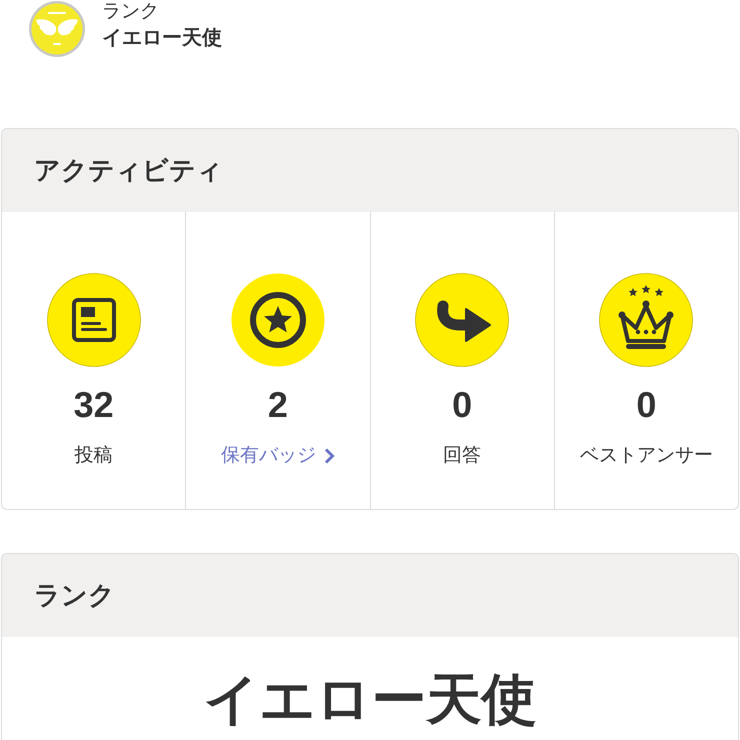  Describe the element at coordinates (462, 456) in the screenshot. I see `stat-label: 回答` at that location.